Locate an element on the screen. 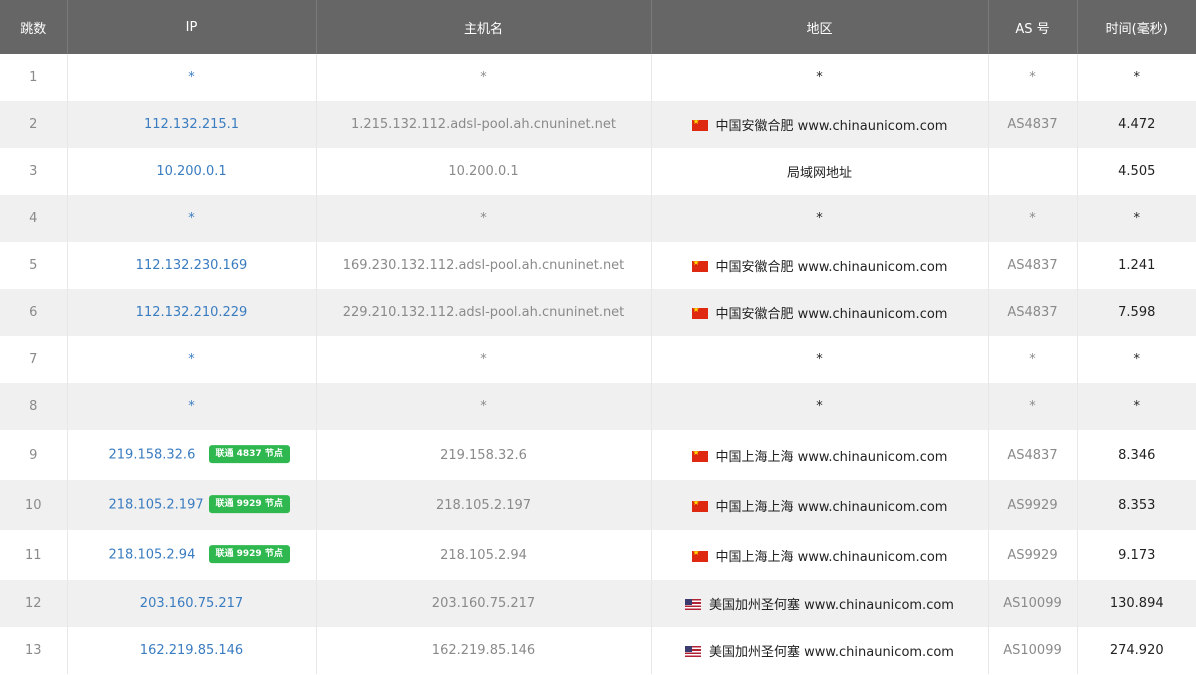  hop-cell: 4 is located at coordinates (34, 218).